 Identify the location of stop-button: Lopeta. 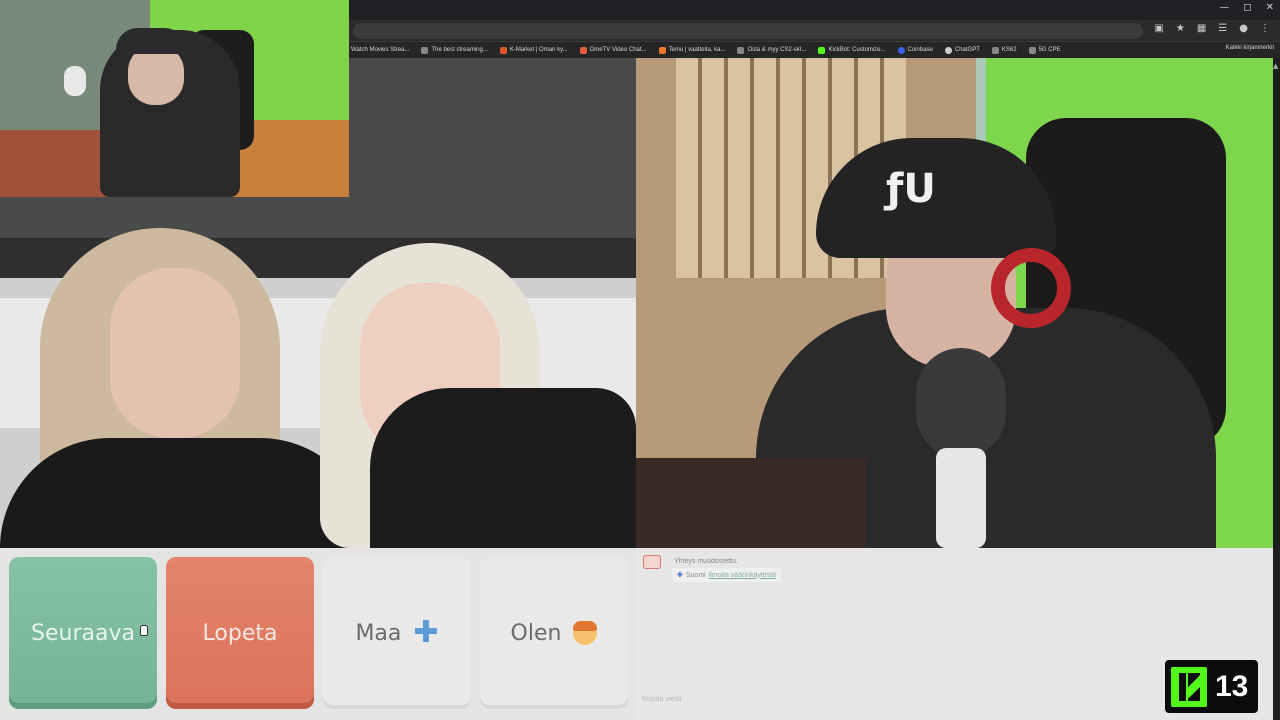
(240, 633).